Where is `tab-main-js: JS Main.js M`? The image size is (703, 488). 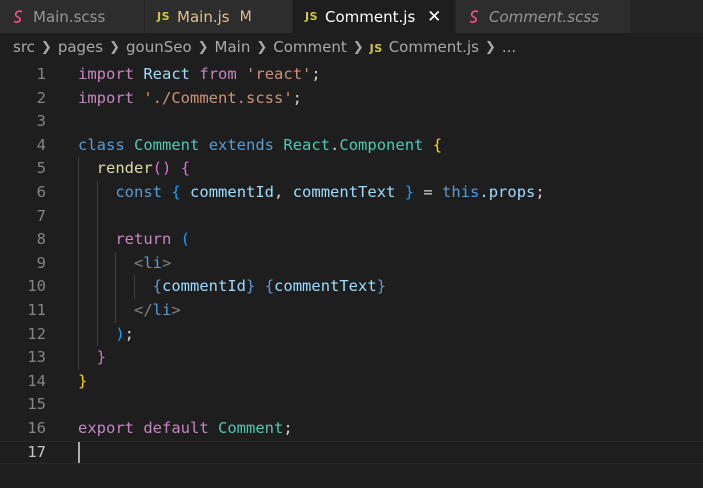
tab-main-js: JS Main.js M is located at coordinates (219, 16).